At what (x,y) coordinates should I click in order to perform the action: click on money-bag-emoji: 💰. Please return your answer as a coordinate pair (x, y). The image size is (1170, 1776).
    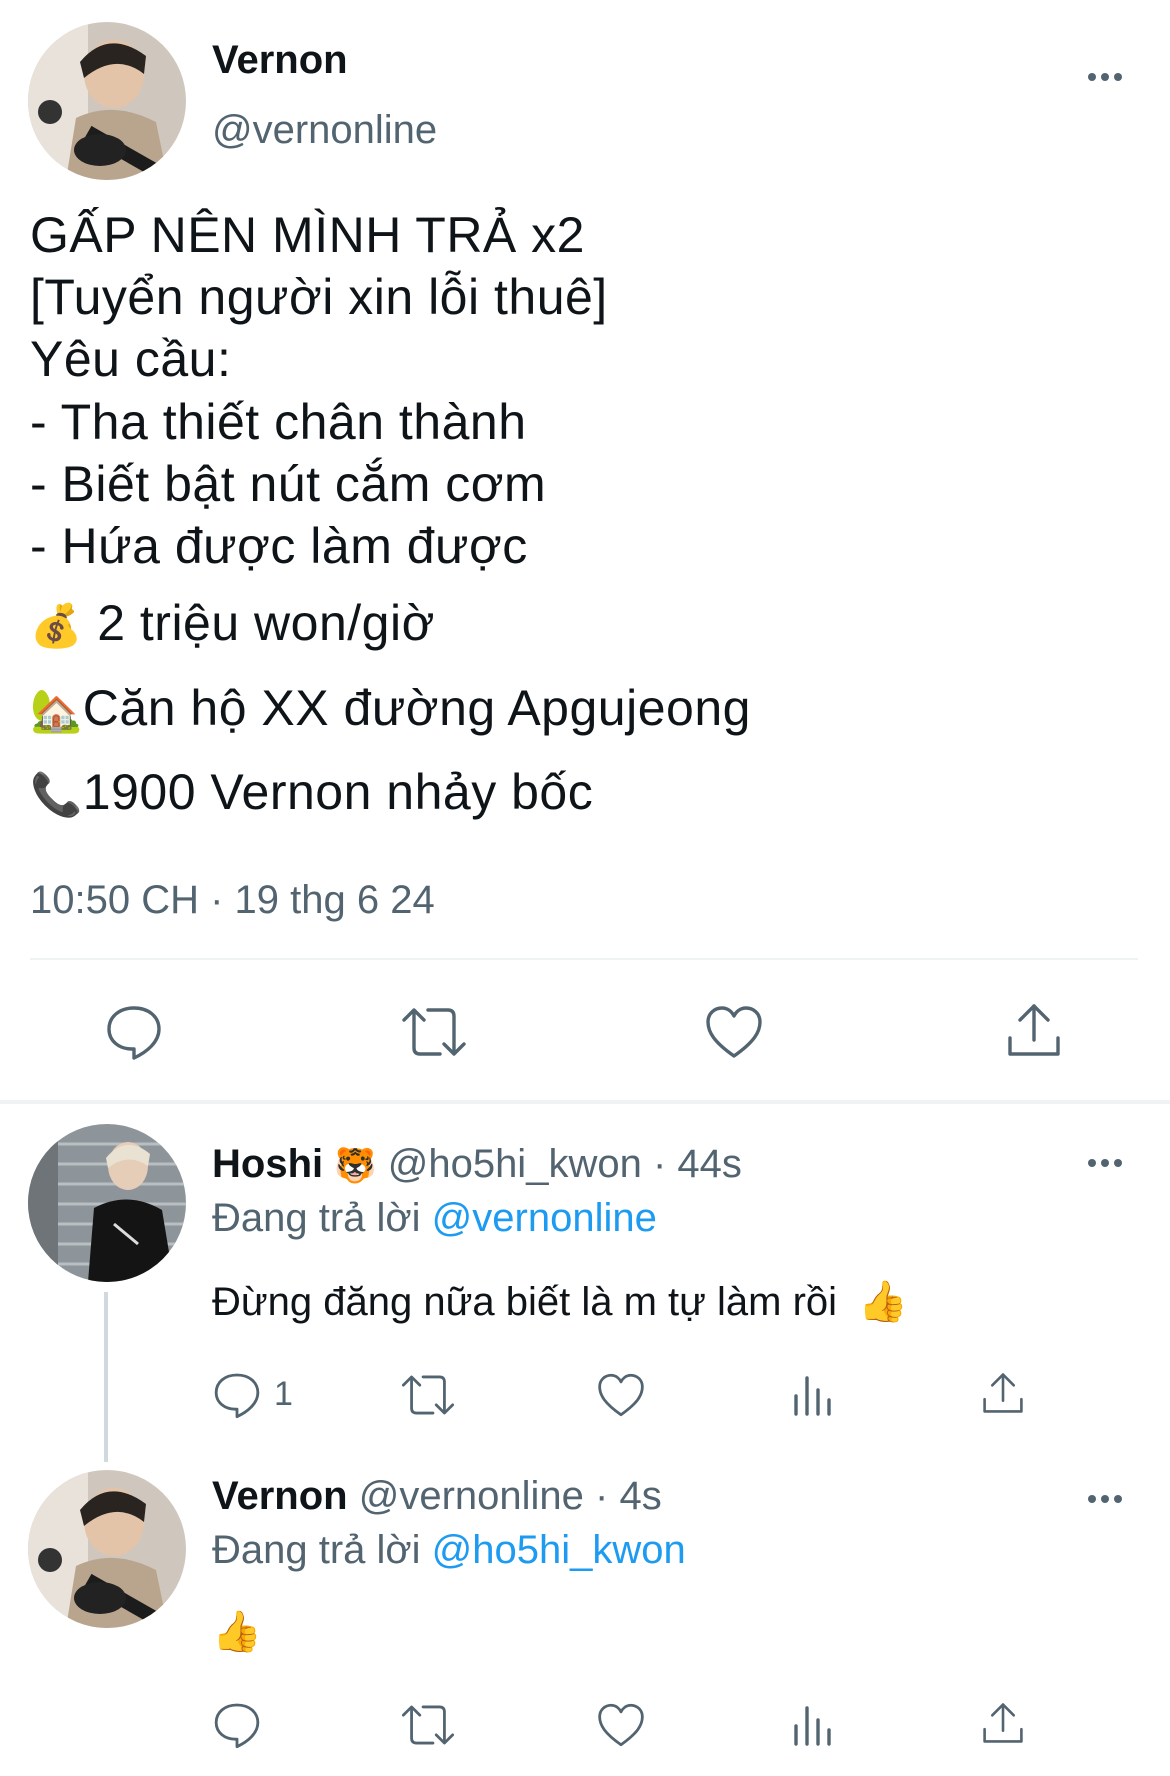
    Looking at the image, I should click on (56, 625).